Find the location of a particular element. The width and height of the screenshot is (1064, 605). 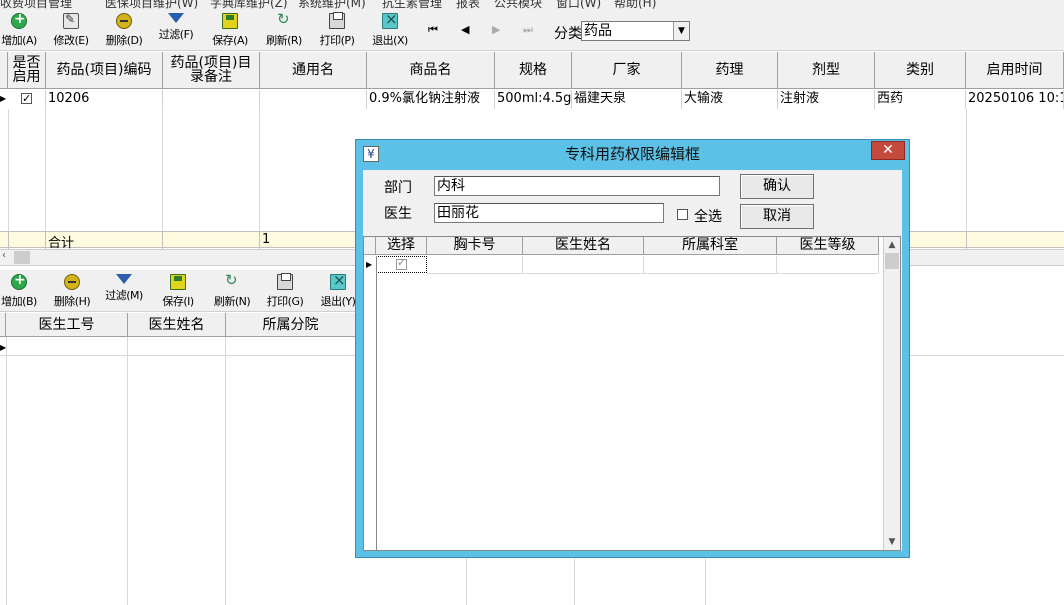

confirm-button: 确认 is located at coordinates (777, 186).